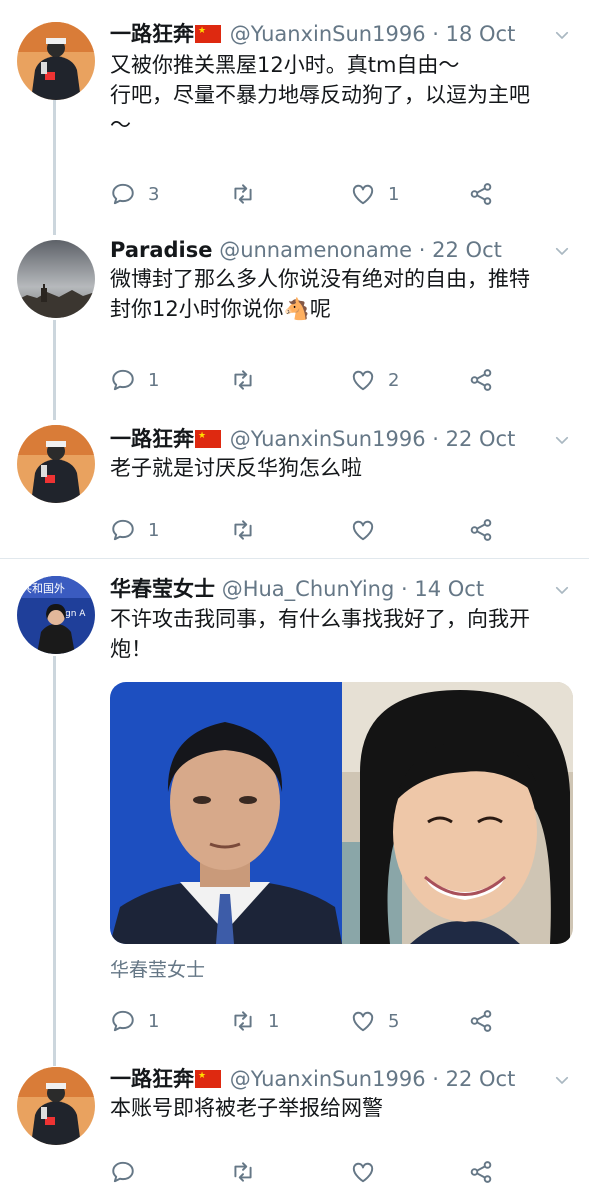 This screenshot has height=1200, width=589. Describe the element at coordinates (56, 615) in the screenshot. I see `avatar: 共和国外 gn A` at that location.